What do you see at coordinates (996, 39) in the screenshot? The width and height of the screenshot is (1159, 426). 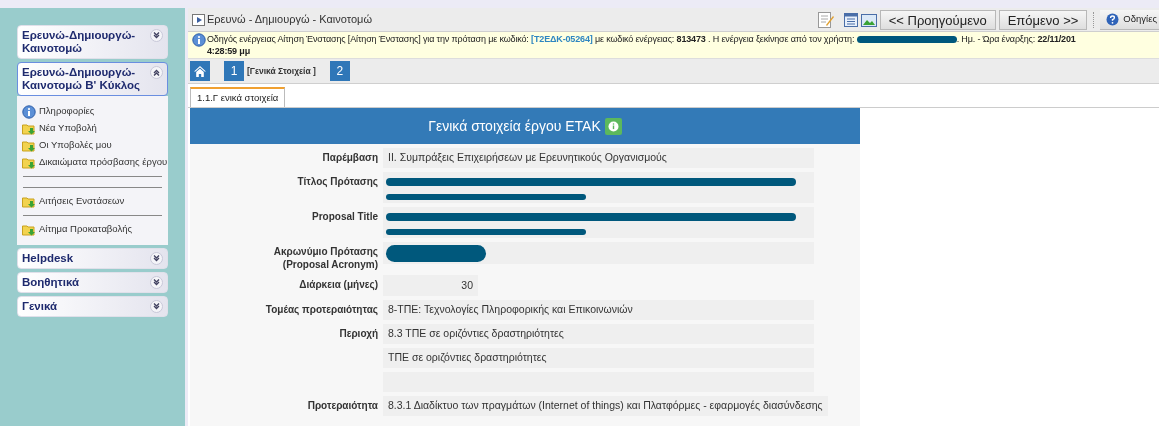 I see `info-text: . Ημ. - Ώρα έναρξης:` at bounding box center [996, 39].